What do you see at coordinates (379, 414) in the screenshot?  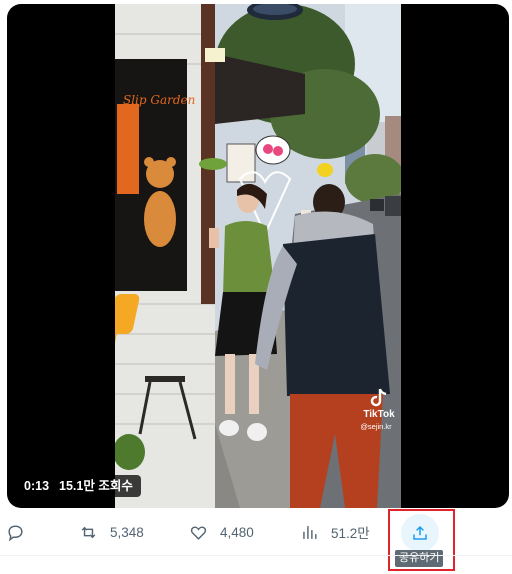 I see `tiktok-name: TikTok` at bounding box center [379, 414].